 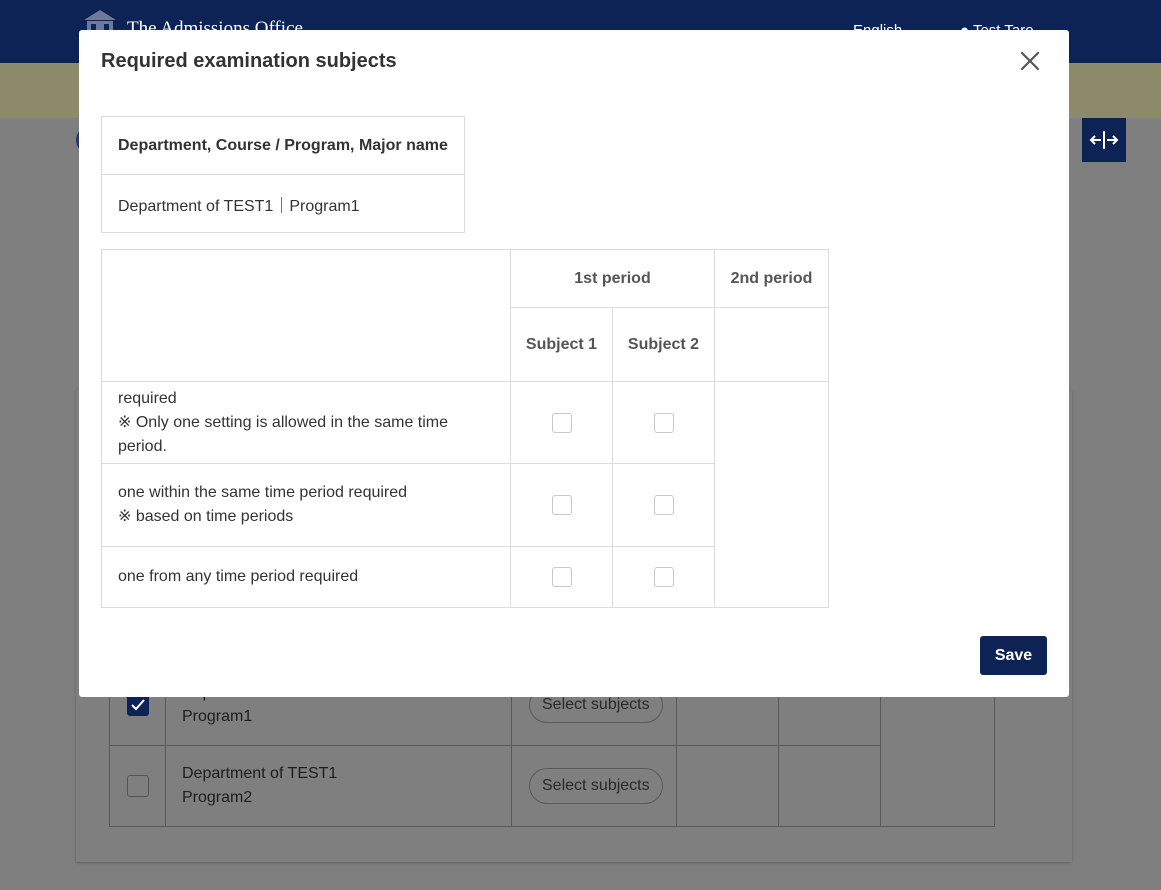 What do you see at coordinates (283, 145) in the screenshot?
I see `department-header: Department, Course / Program, Major name` at bounding box center [283, 145].